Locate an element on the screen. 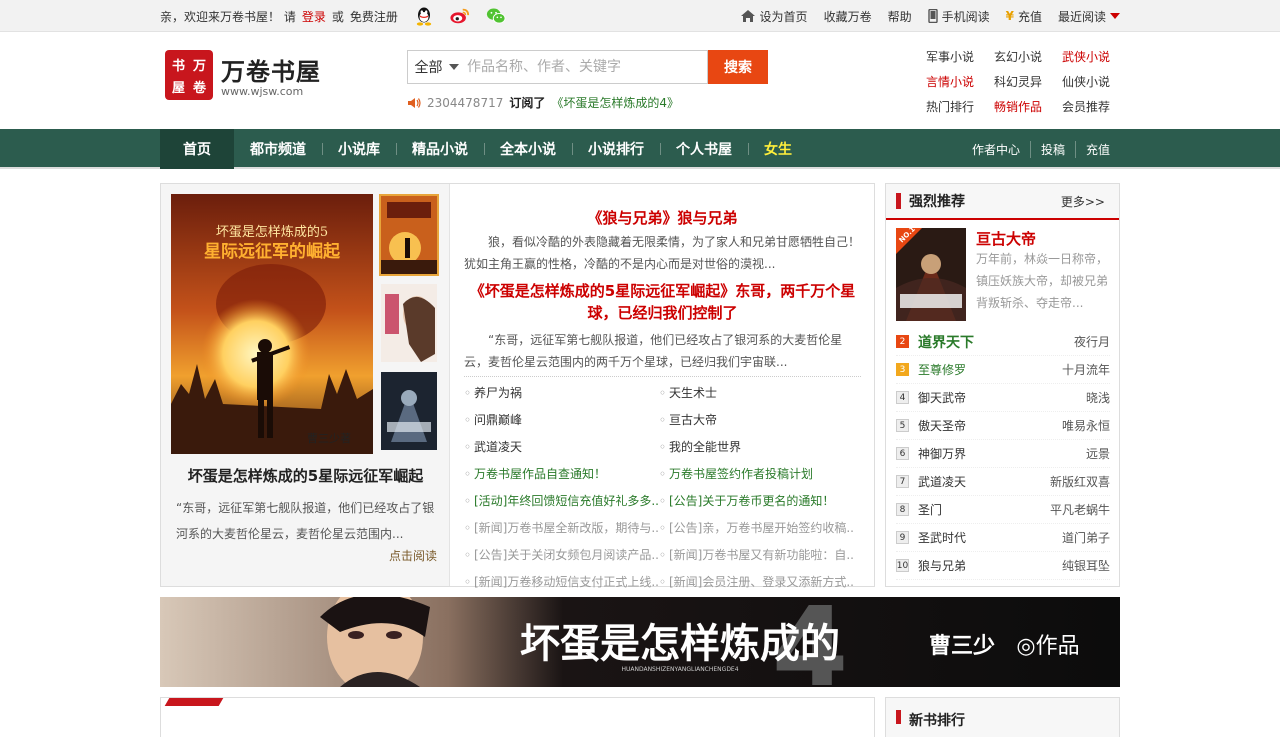 The width and height of the screenshot is (1280, 737). rank-book-name: 傲天圣帝 is located at coordinates (990, 425).